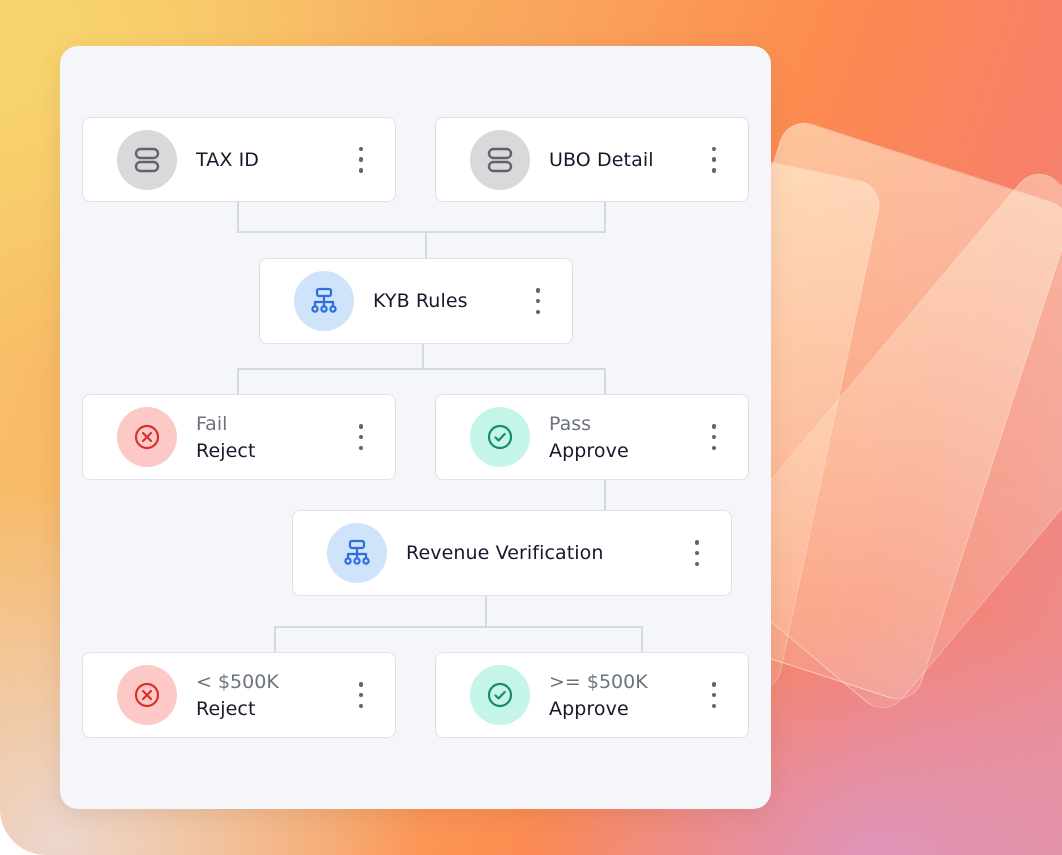 Image resolution: width=1062 pixels, height=855 pixels. What do you see at coordinates (570, 423) in the screenshot?
I see `node-condition: Pass` at bounding box center [570, 423].